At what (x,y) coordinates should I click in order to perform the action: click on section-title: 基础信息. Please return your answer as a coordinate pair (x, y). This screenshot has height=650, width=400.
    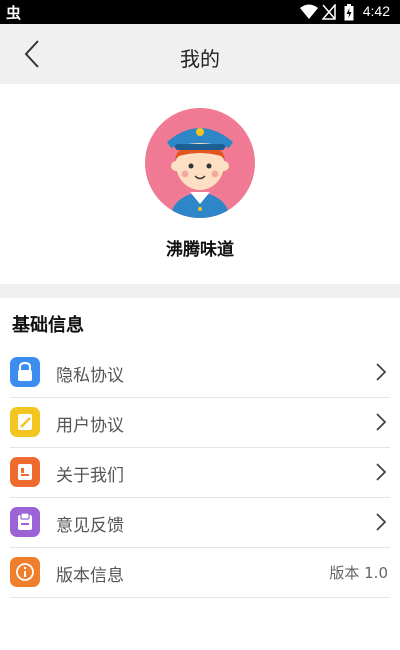
    Looking at the image, I should click on (48, 325).